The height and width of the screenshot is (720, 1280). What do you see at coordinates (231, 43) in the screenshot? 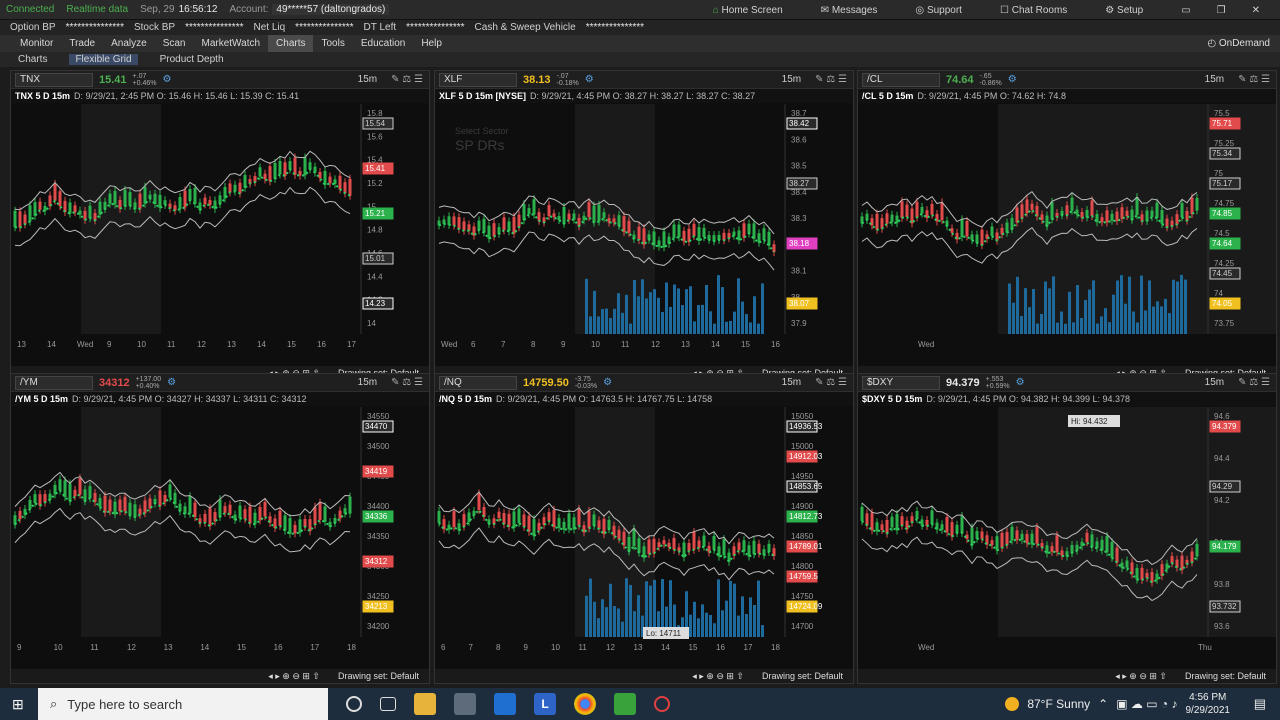
I see `tab-marketwatch: MarketWatch` at bounding box center [231, 43].